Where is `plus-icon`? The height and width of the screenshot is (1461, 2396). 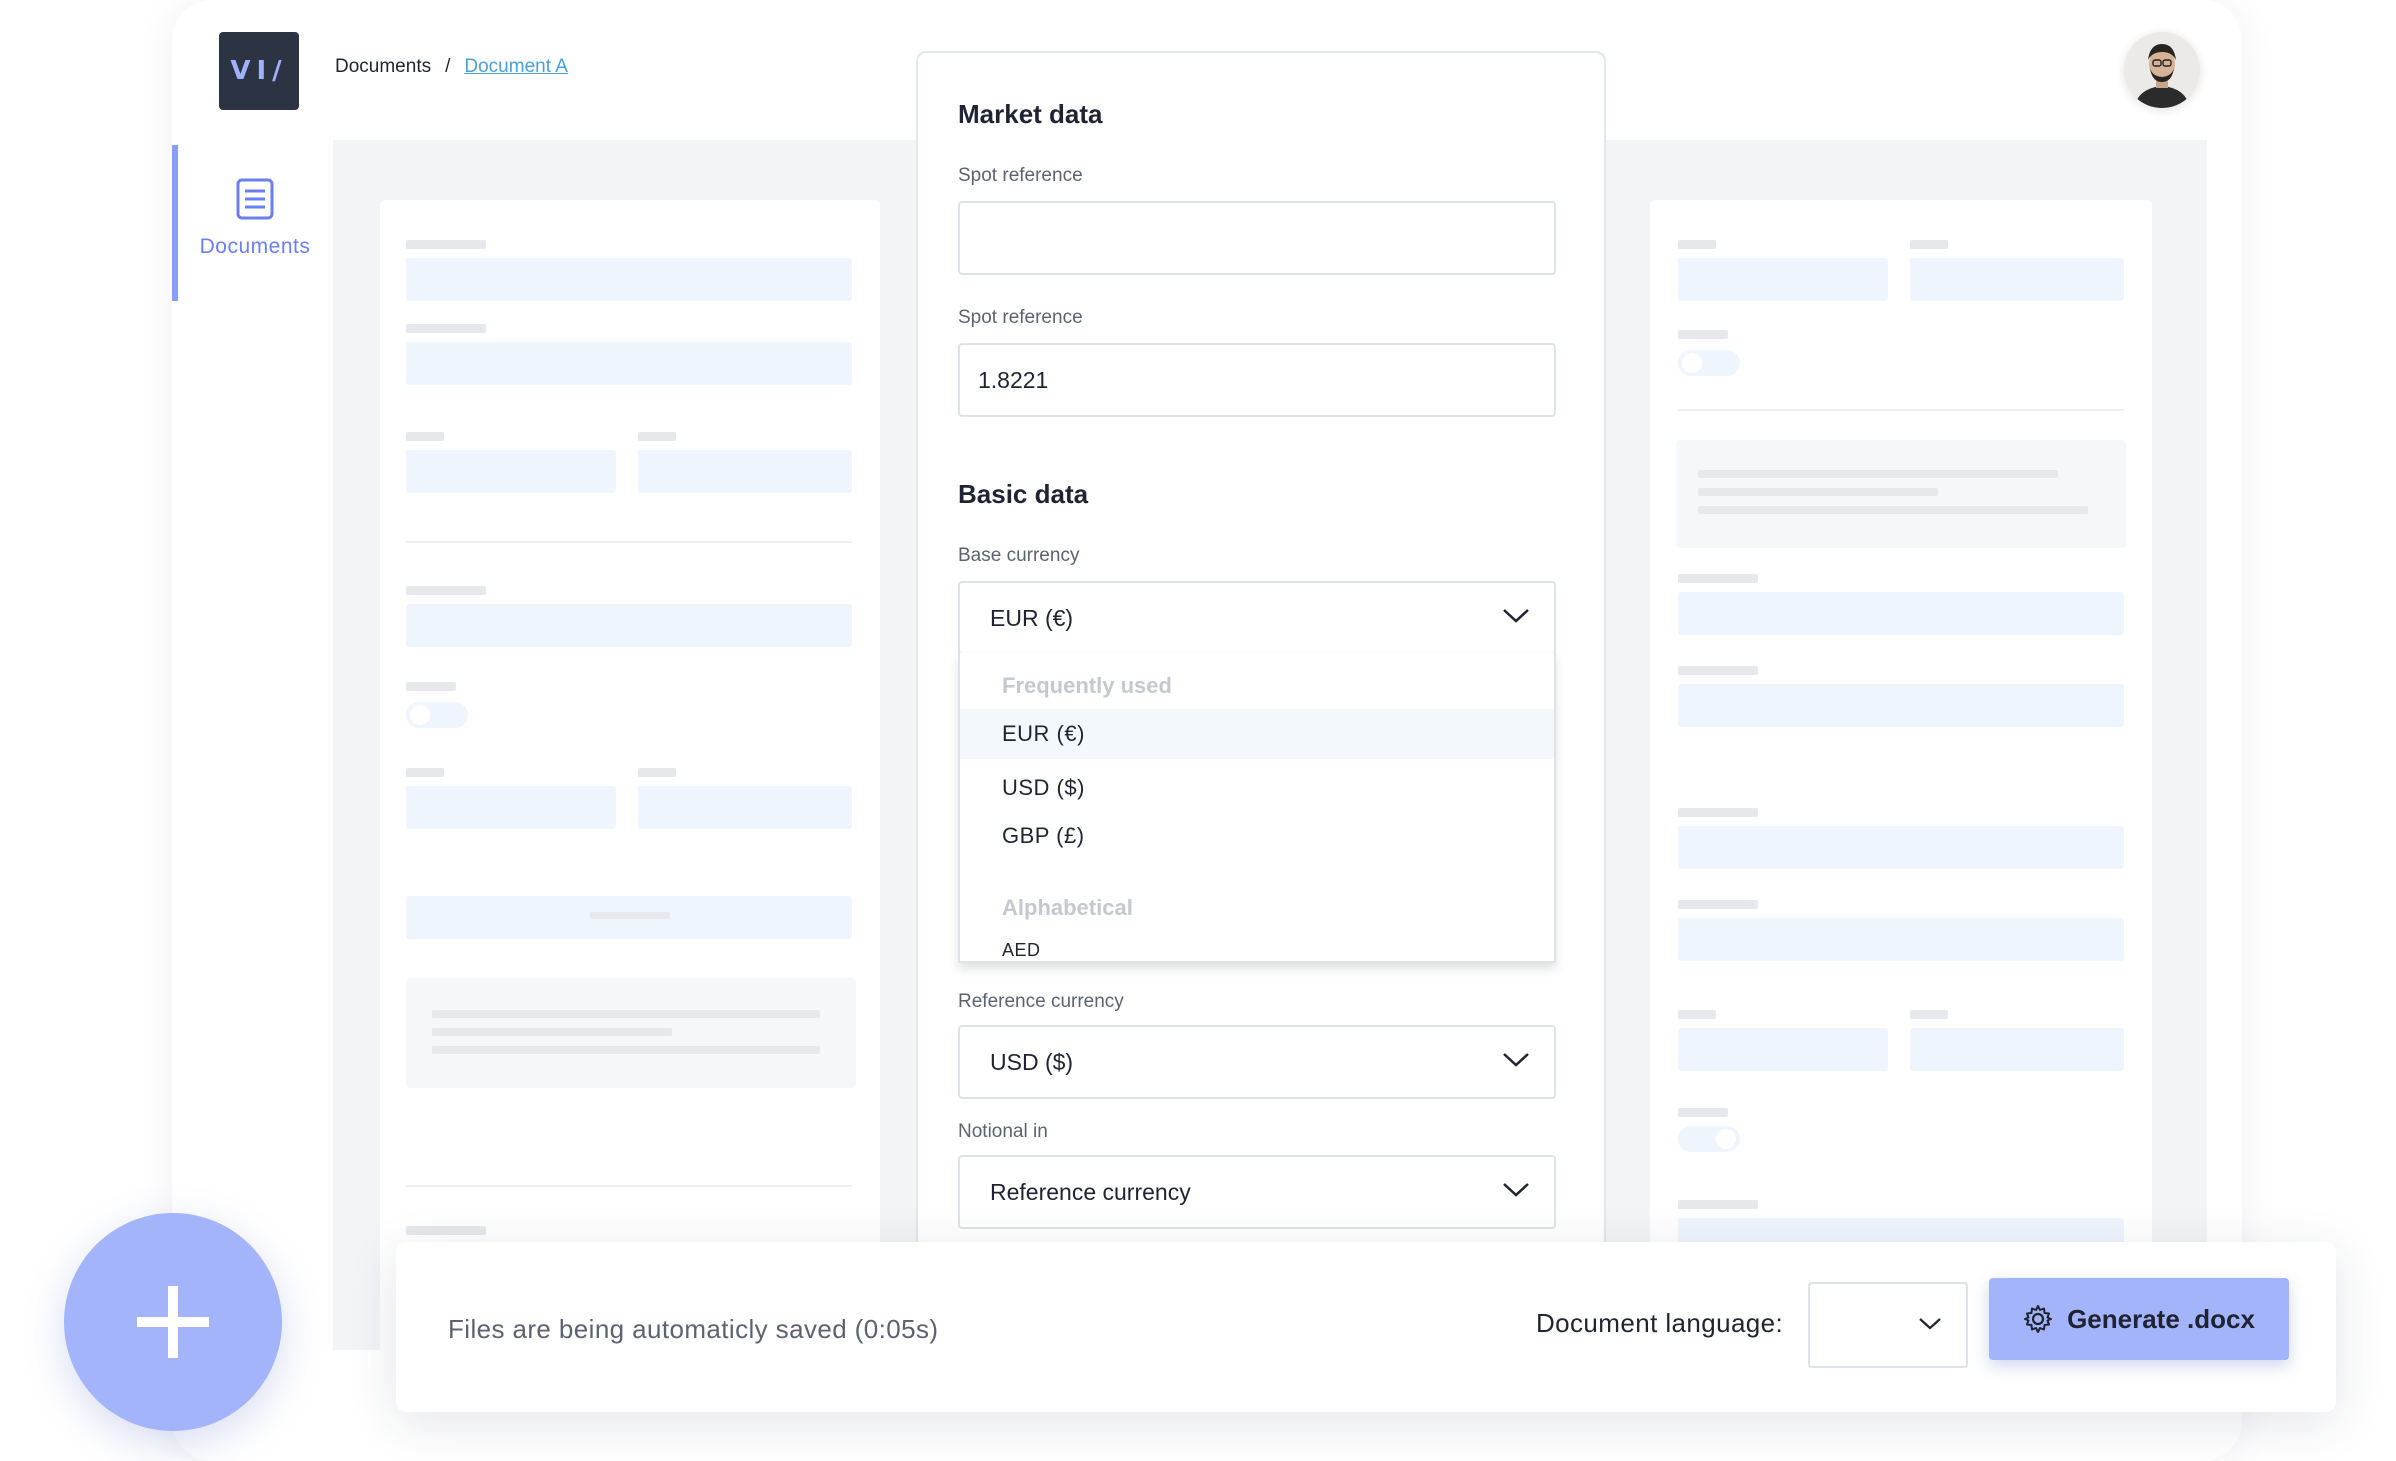
plus-icon is located at coordinates (173, 1322).